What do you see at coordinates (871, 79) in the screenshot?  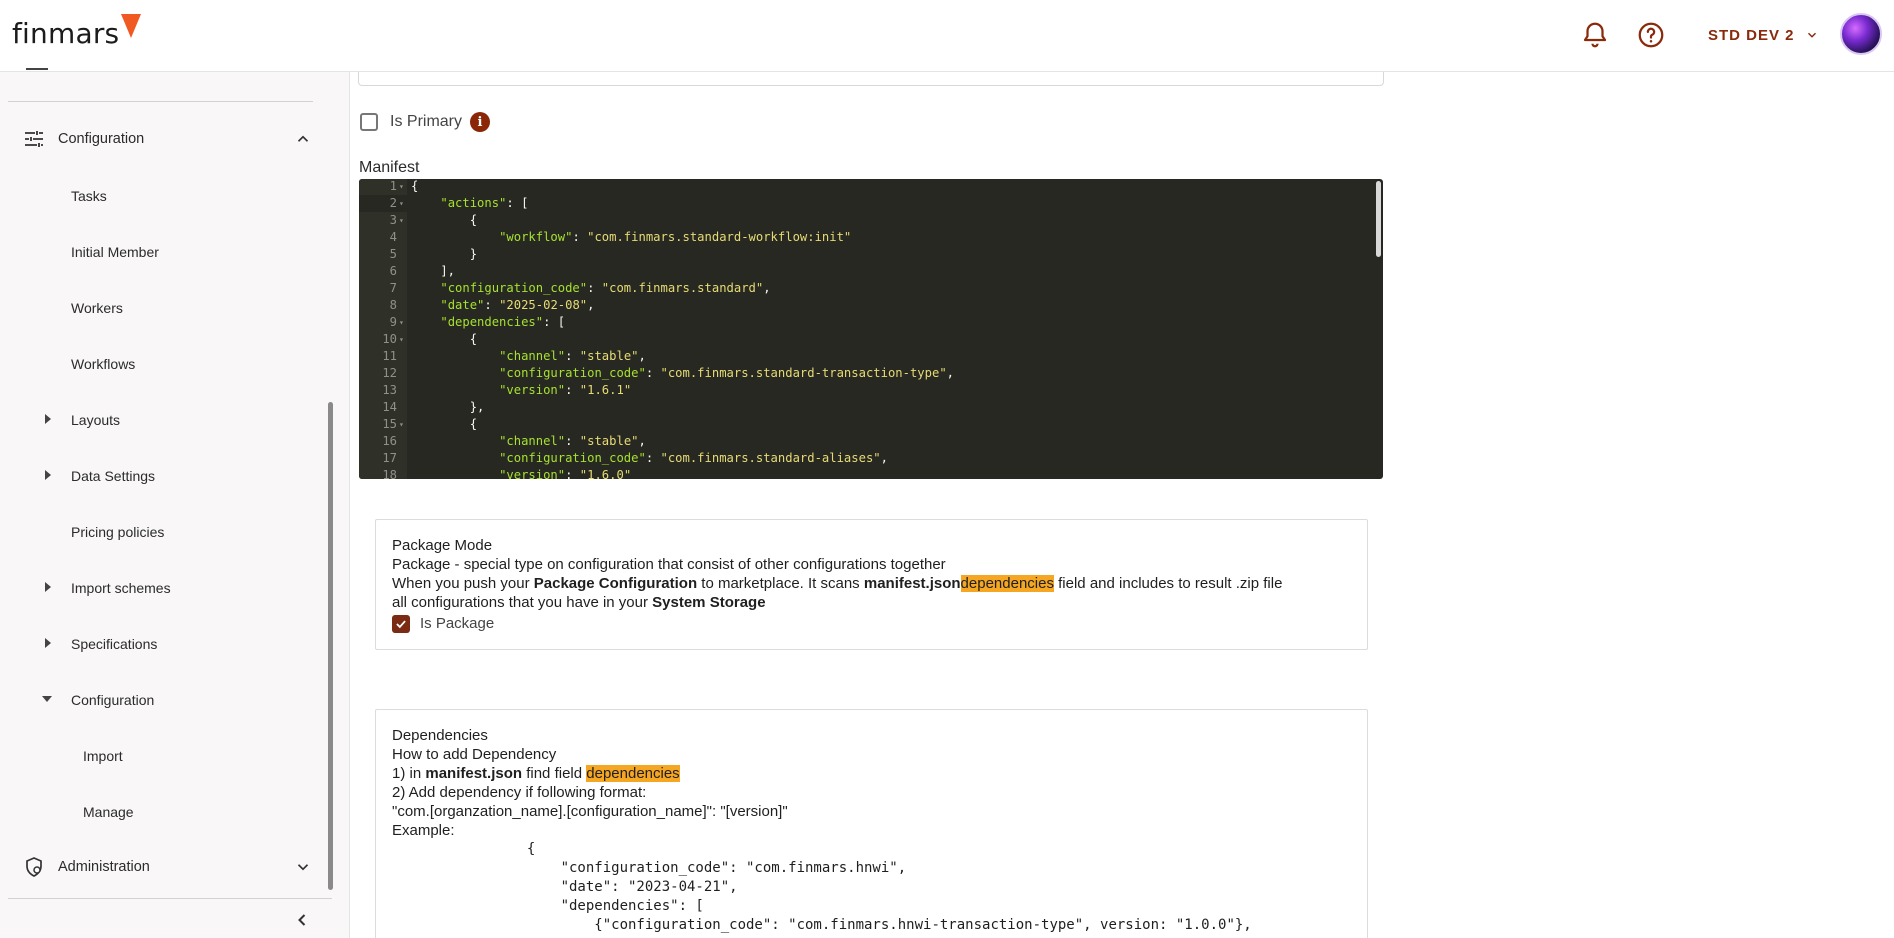 I see `input-field` at bounding box center [871, 79].